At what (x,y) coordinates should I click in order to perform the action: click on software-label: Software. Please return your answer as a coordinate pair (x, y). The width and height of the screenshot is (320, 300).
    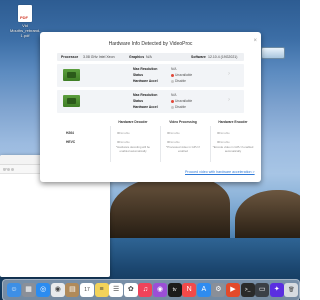
    Looking at the image, I should click on (198, 57).